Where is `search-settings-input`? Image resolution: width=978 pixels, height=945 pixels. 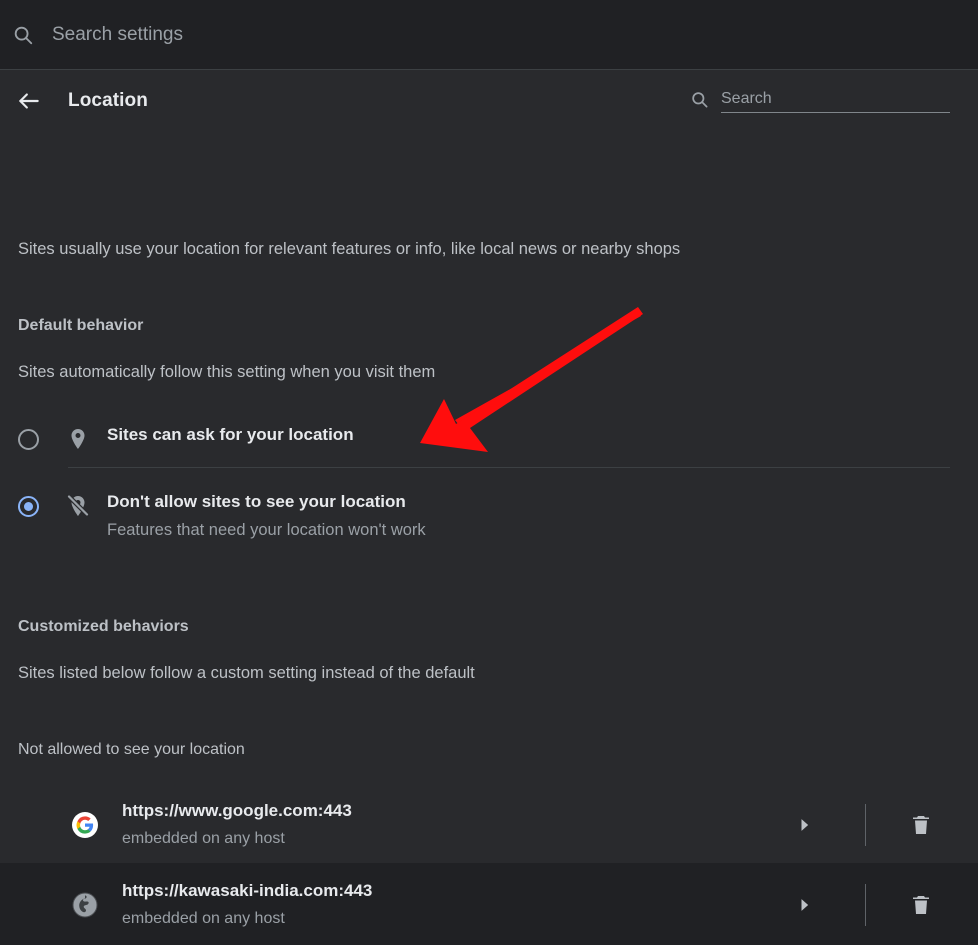
search-settings-input is located at coordinates (352, 34).